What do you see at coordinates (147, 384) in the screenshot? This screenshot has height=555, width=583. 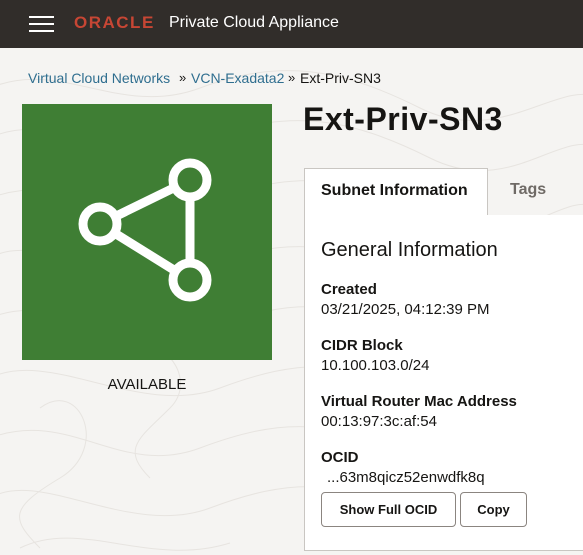 I see `status-badge: AVAILABLE` at bounding box center [147, 384].